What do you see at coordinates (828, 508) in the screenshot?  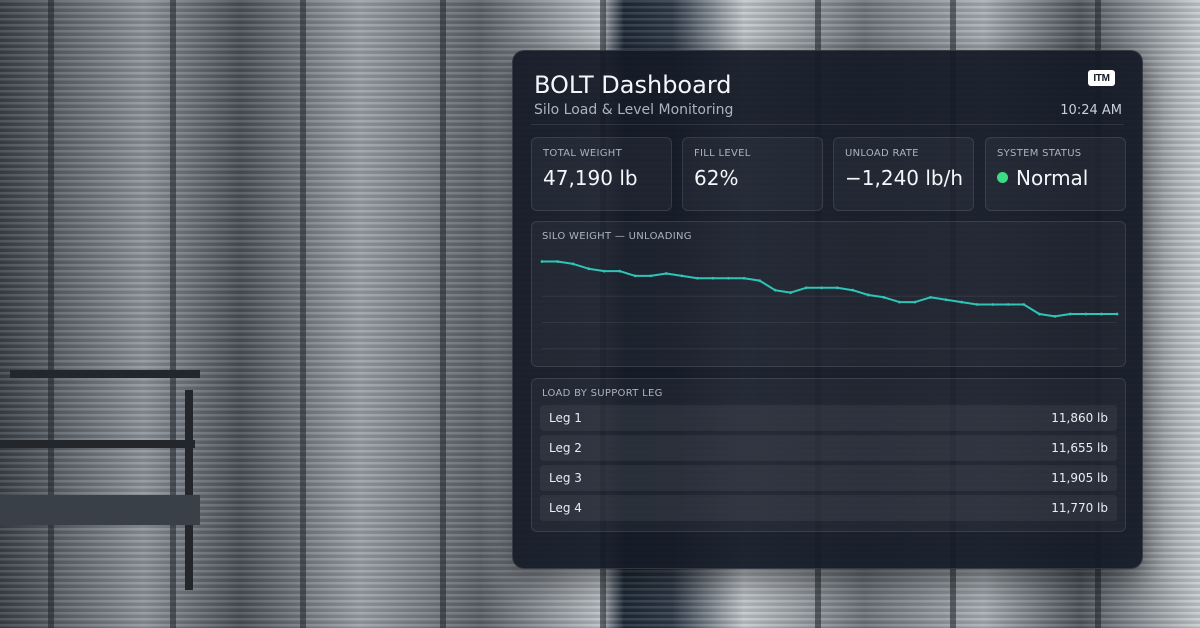 I see `leg-row: Leg 4 11,770 lb` at bounding box center [828, 508].